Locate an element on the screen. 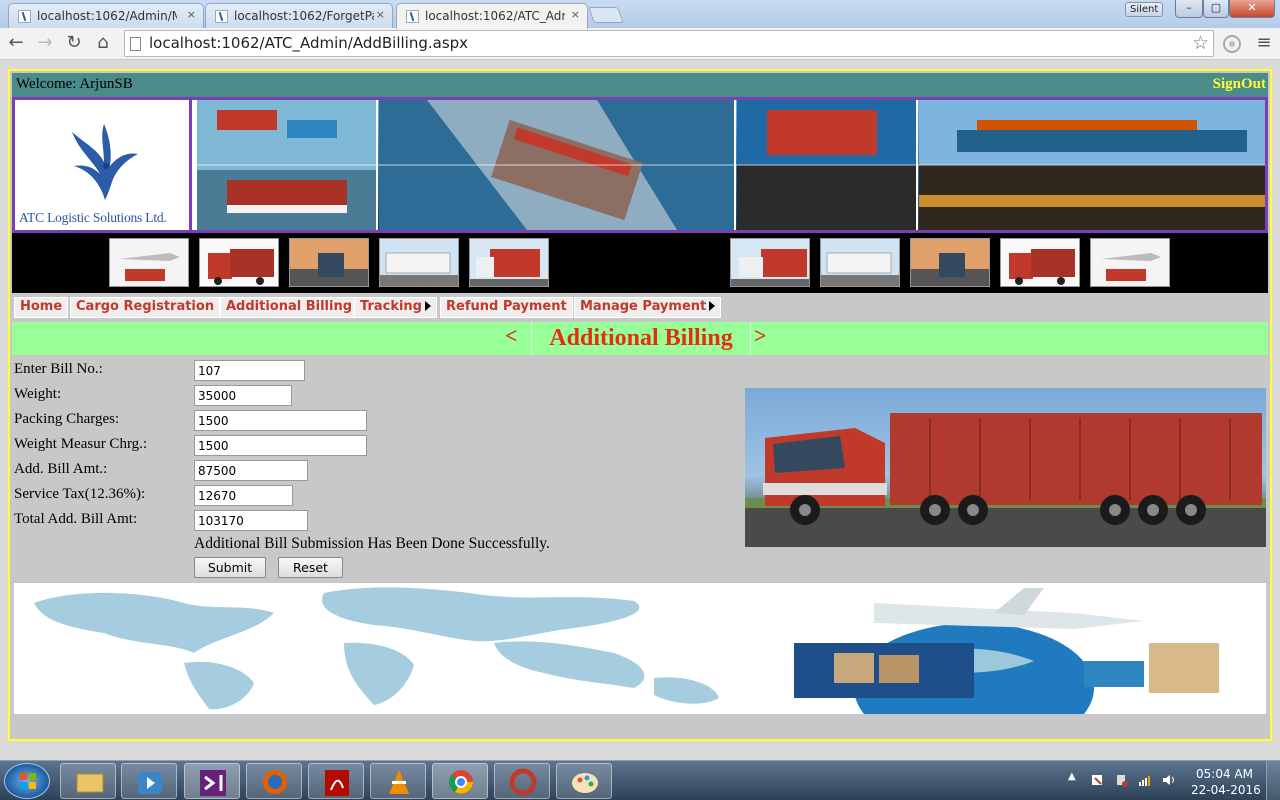 The height and width of the screenshot is (800, 1280). menu-item-manage-payment: Manage Payment is located at coordinates (648, 307).